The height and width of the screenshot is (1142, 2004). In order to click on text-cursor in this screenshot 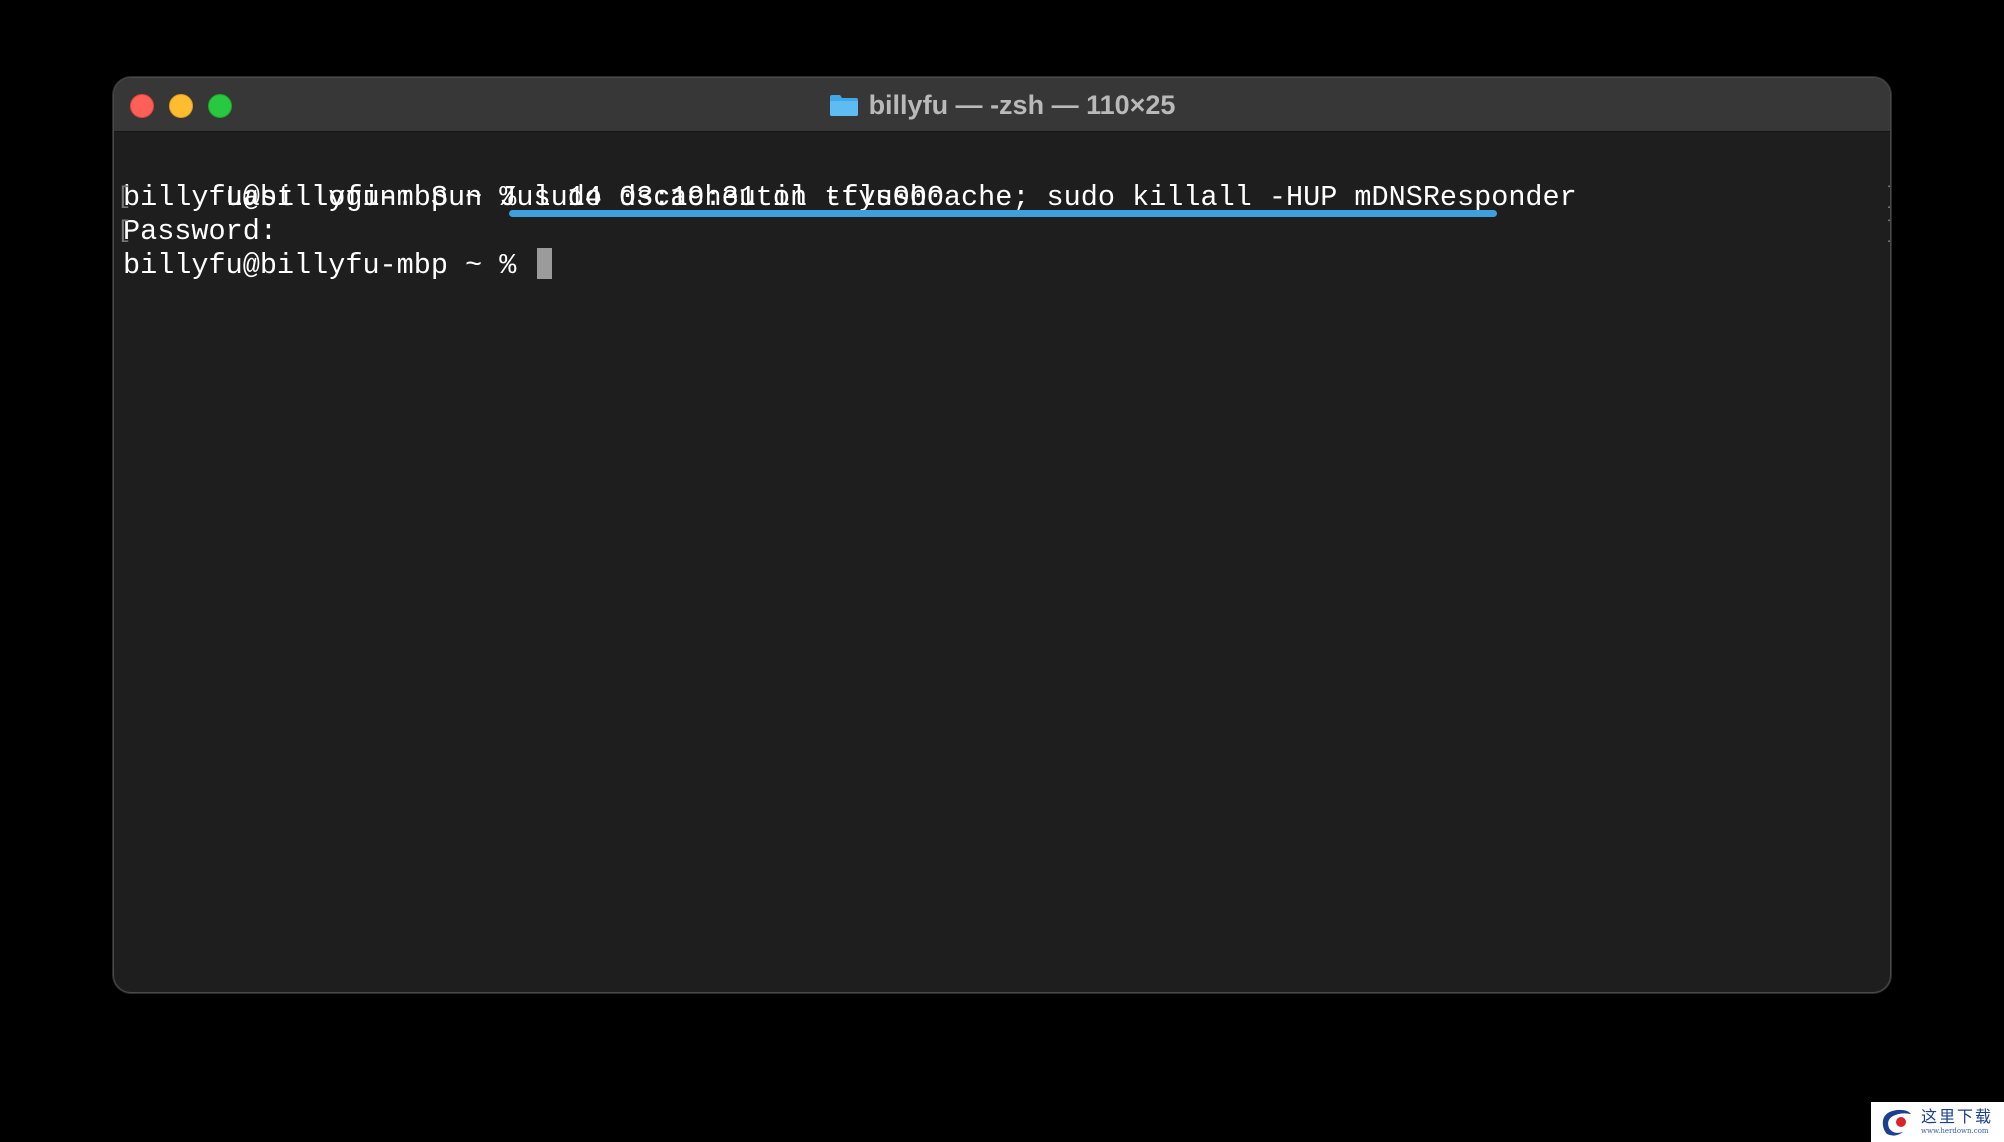, I will do `click(545, 263)`.